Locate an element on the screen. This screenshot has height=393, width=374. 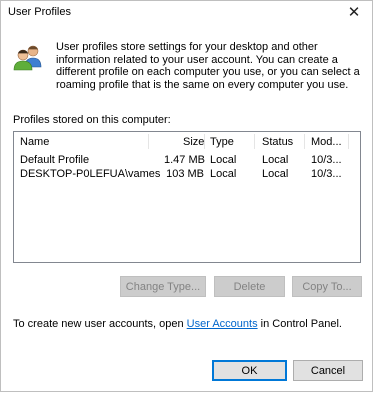
close-icon: ✕ is located at coordinates (354, 12).